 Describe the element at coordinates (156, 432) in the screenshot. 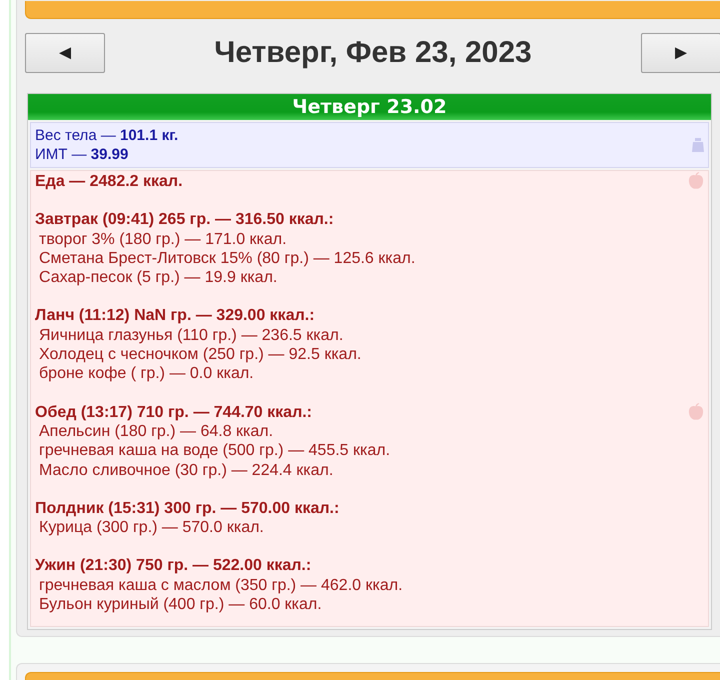

I see `food-item: Апельсин (180 гр.) — 64.8 ккал.` at that location.